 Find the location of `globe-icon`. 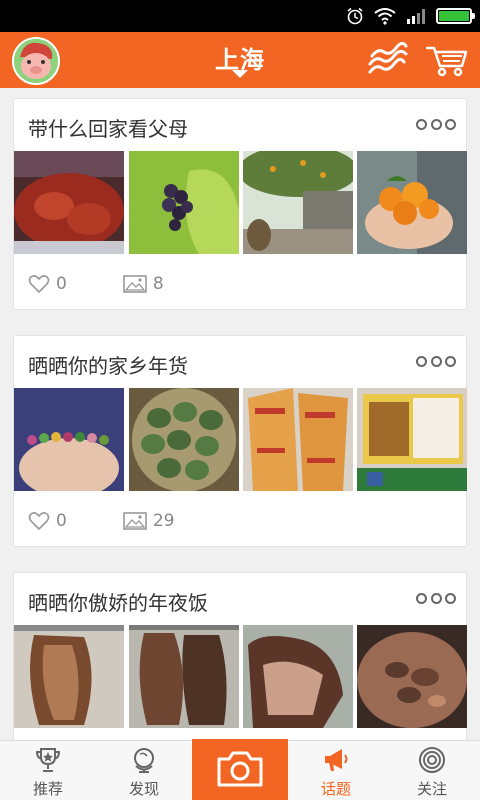

globe-icon is located at coordinates (144, 760).